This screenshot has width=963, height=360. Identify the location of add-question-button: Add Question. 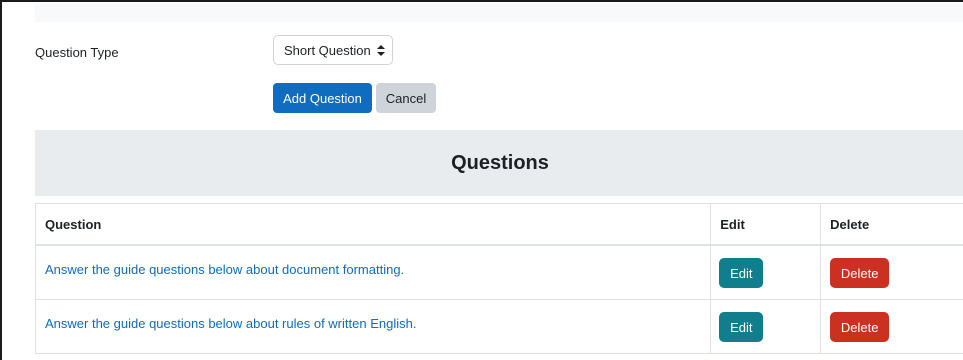
(322, 98).